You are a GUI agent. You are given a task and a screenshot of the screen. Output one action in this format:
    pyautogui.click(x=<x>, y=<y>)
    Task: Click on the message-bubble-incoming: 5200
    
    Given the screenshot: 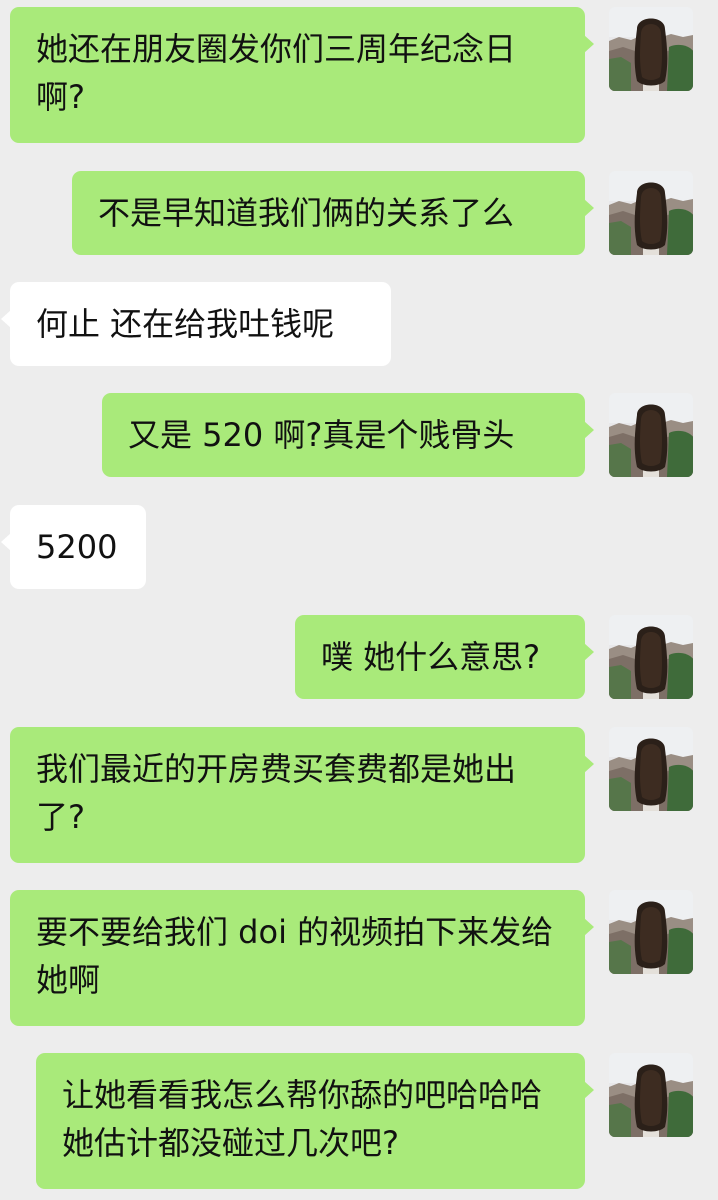 What is the action you would take?
    pyautogui.click(x=73, y=547)
    